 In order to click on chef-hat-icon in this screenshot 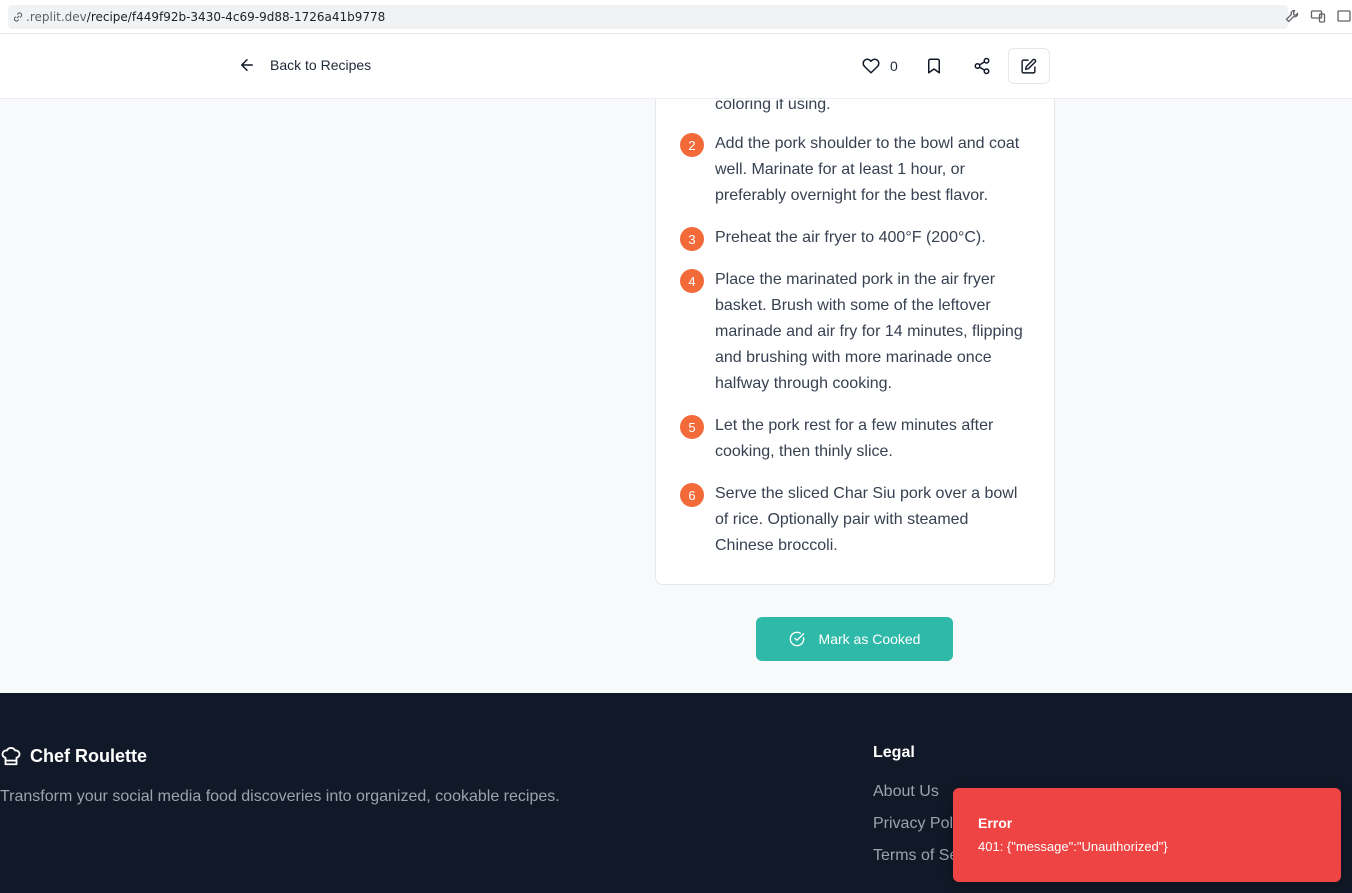, I will do `click(11, 756)`.